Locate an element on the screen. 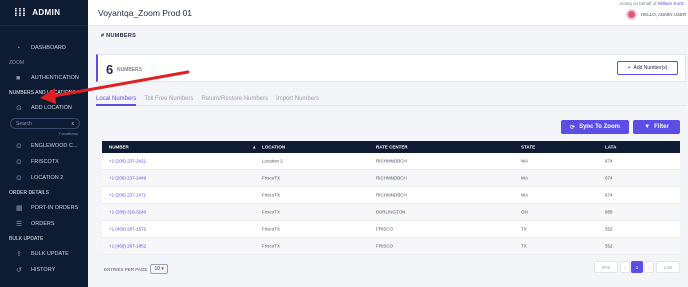  pagination-next: › is located at coordinates (649, 267).